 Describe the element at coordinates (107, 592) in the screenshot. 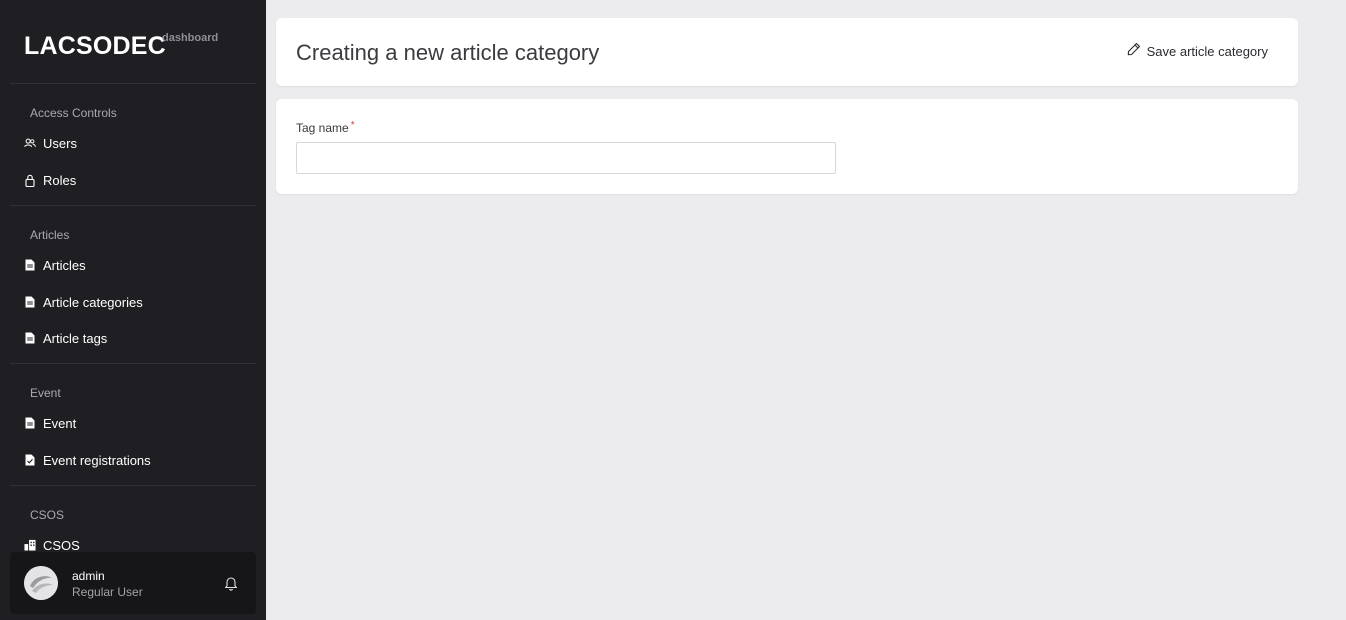

I see `user-role: Regular User` at that location.